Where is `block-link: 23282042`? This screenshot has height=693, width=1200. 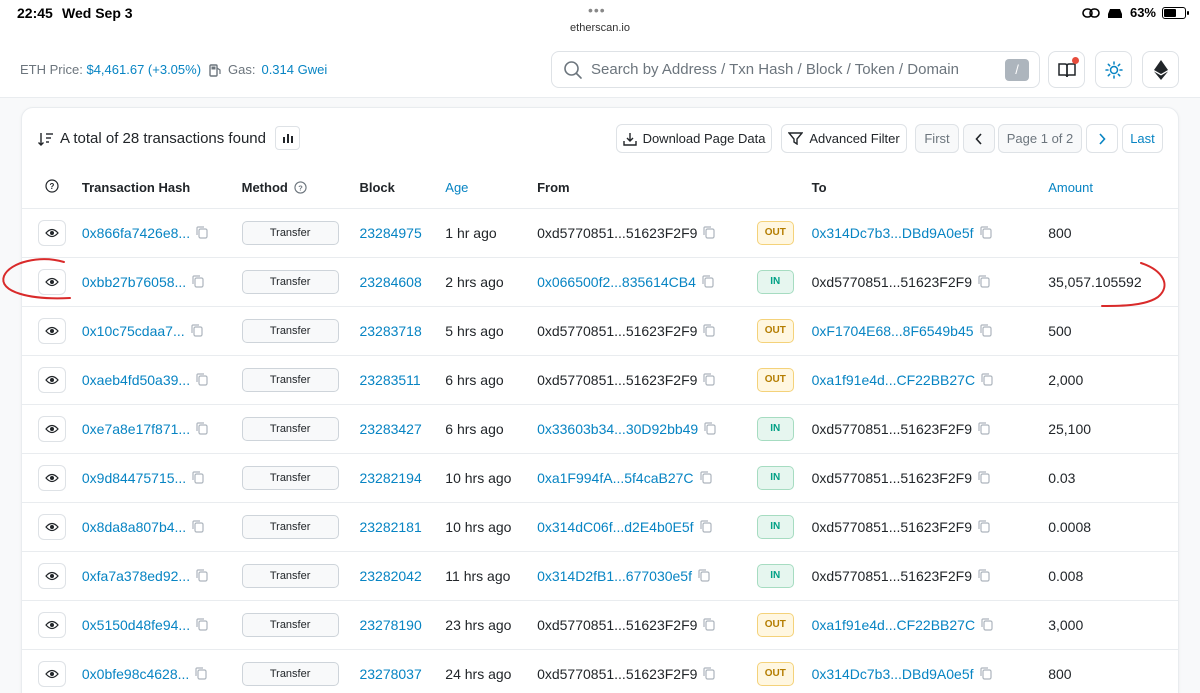 block-link: 23282042 is located at coordinates (390, 576).